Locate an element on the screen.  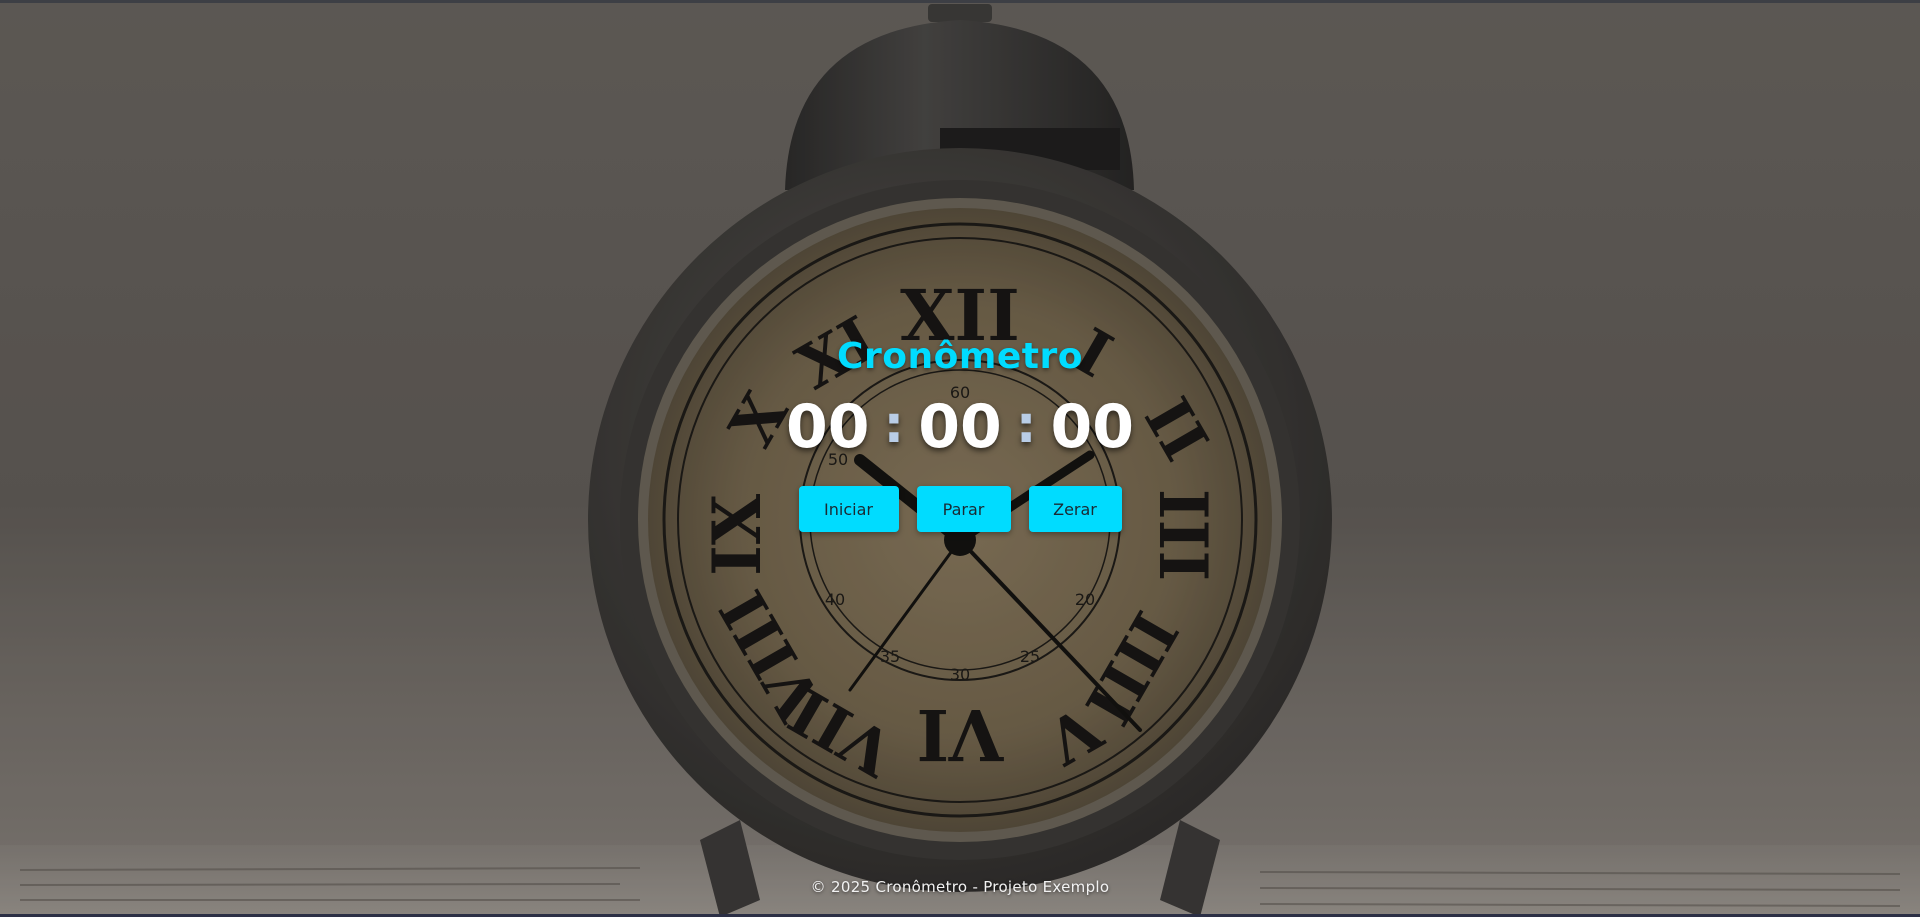
timer-seconds: 00 is located at coordinates (1092, 427).